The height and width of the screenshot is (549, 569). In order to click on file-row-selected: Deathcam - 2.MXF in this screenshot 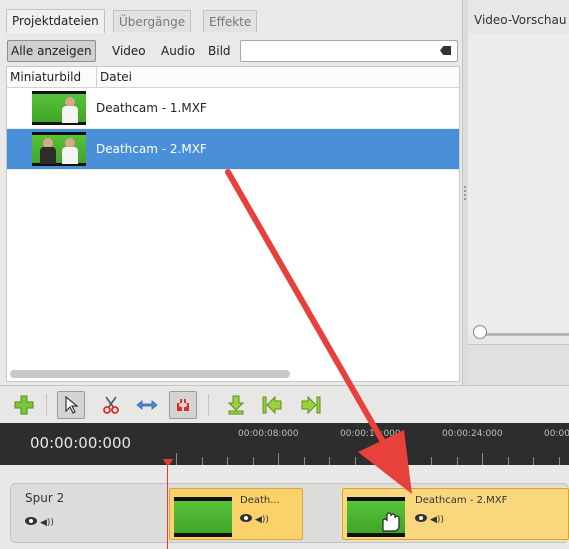, I will do `click(233, 149)`.